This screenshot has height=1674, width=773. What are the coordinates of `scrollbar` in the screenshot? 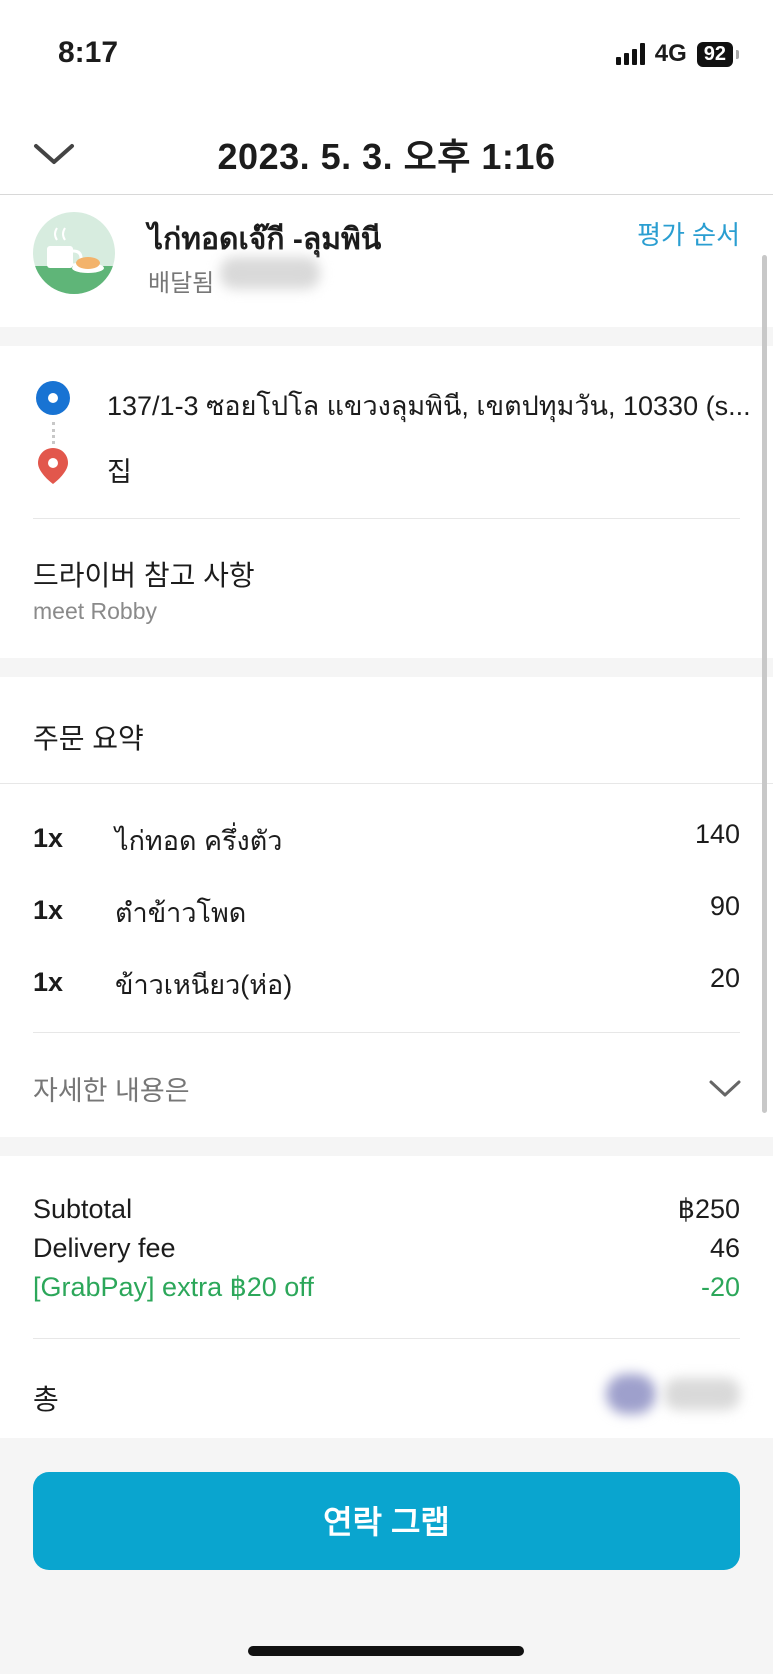 It's located at (764, 684).